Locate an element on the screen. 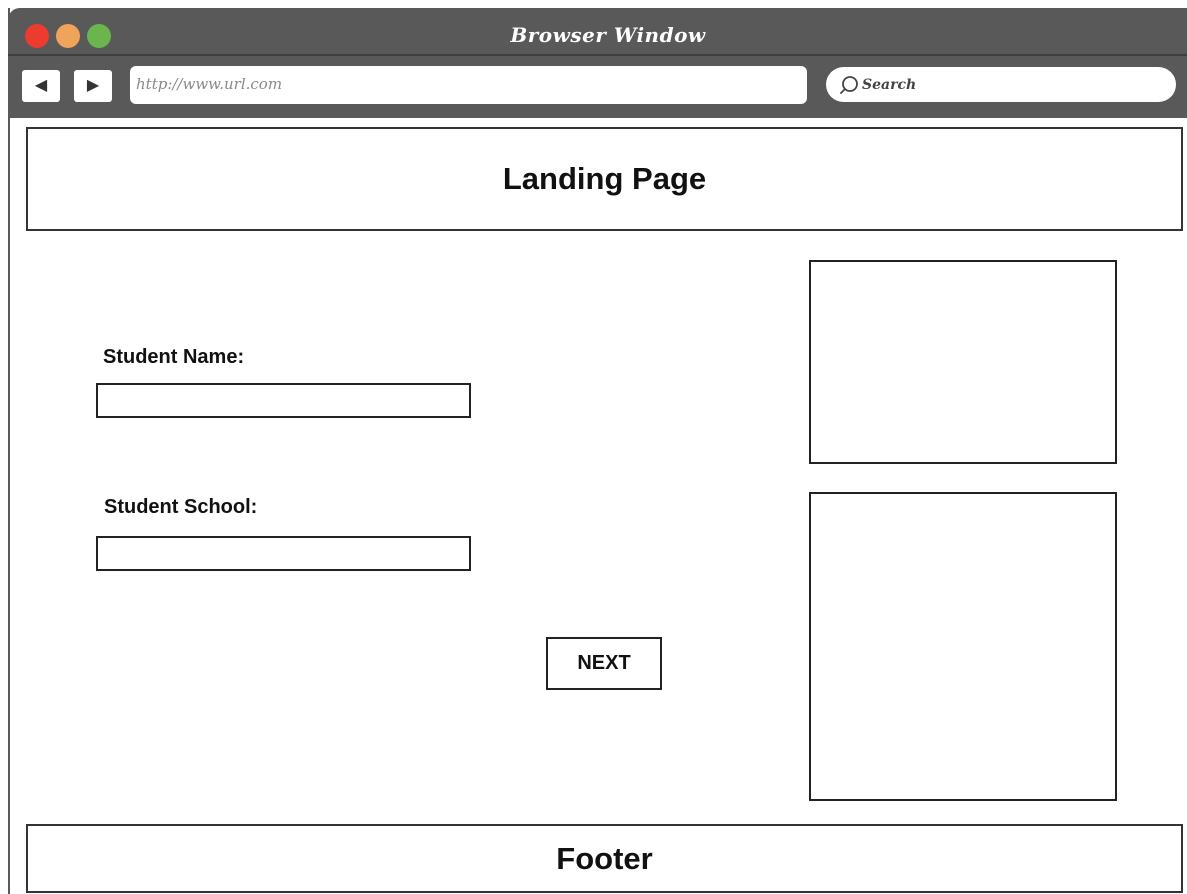 The width and height of the screenshot is (1187, 894). page-title: Landing Page is located at coordinates (604, 178).